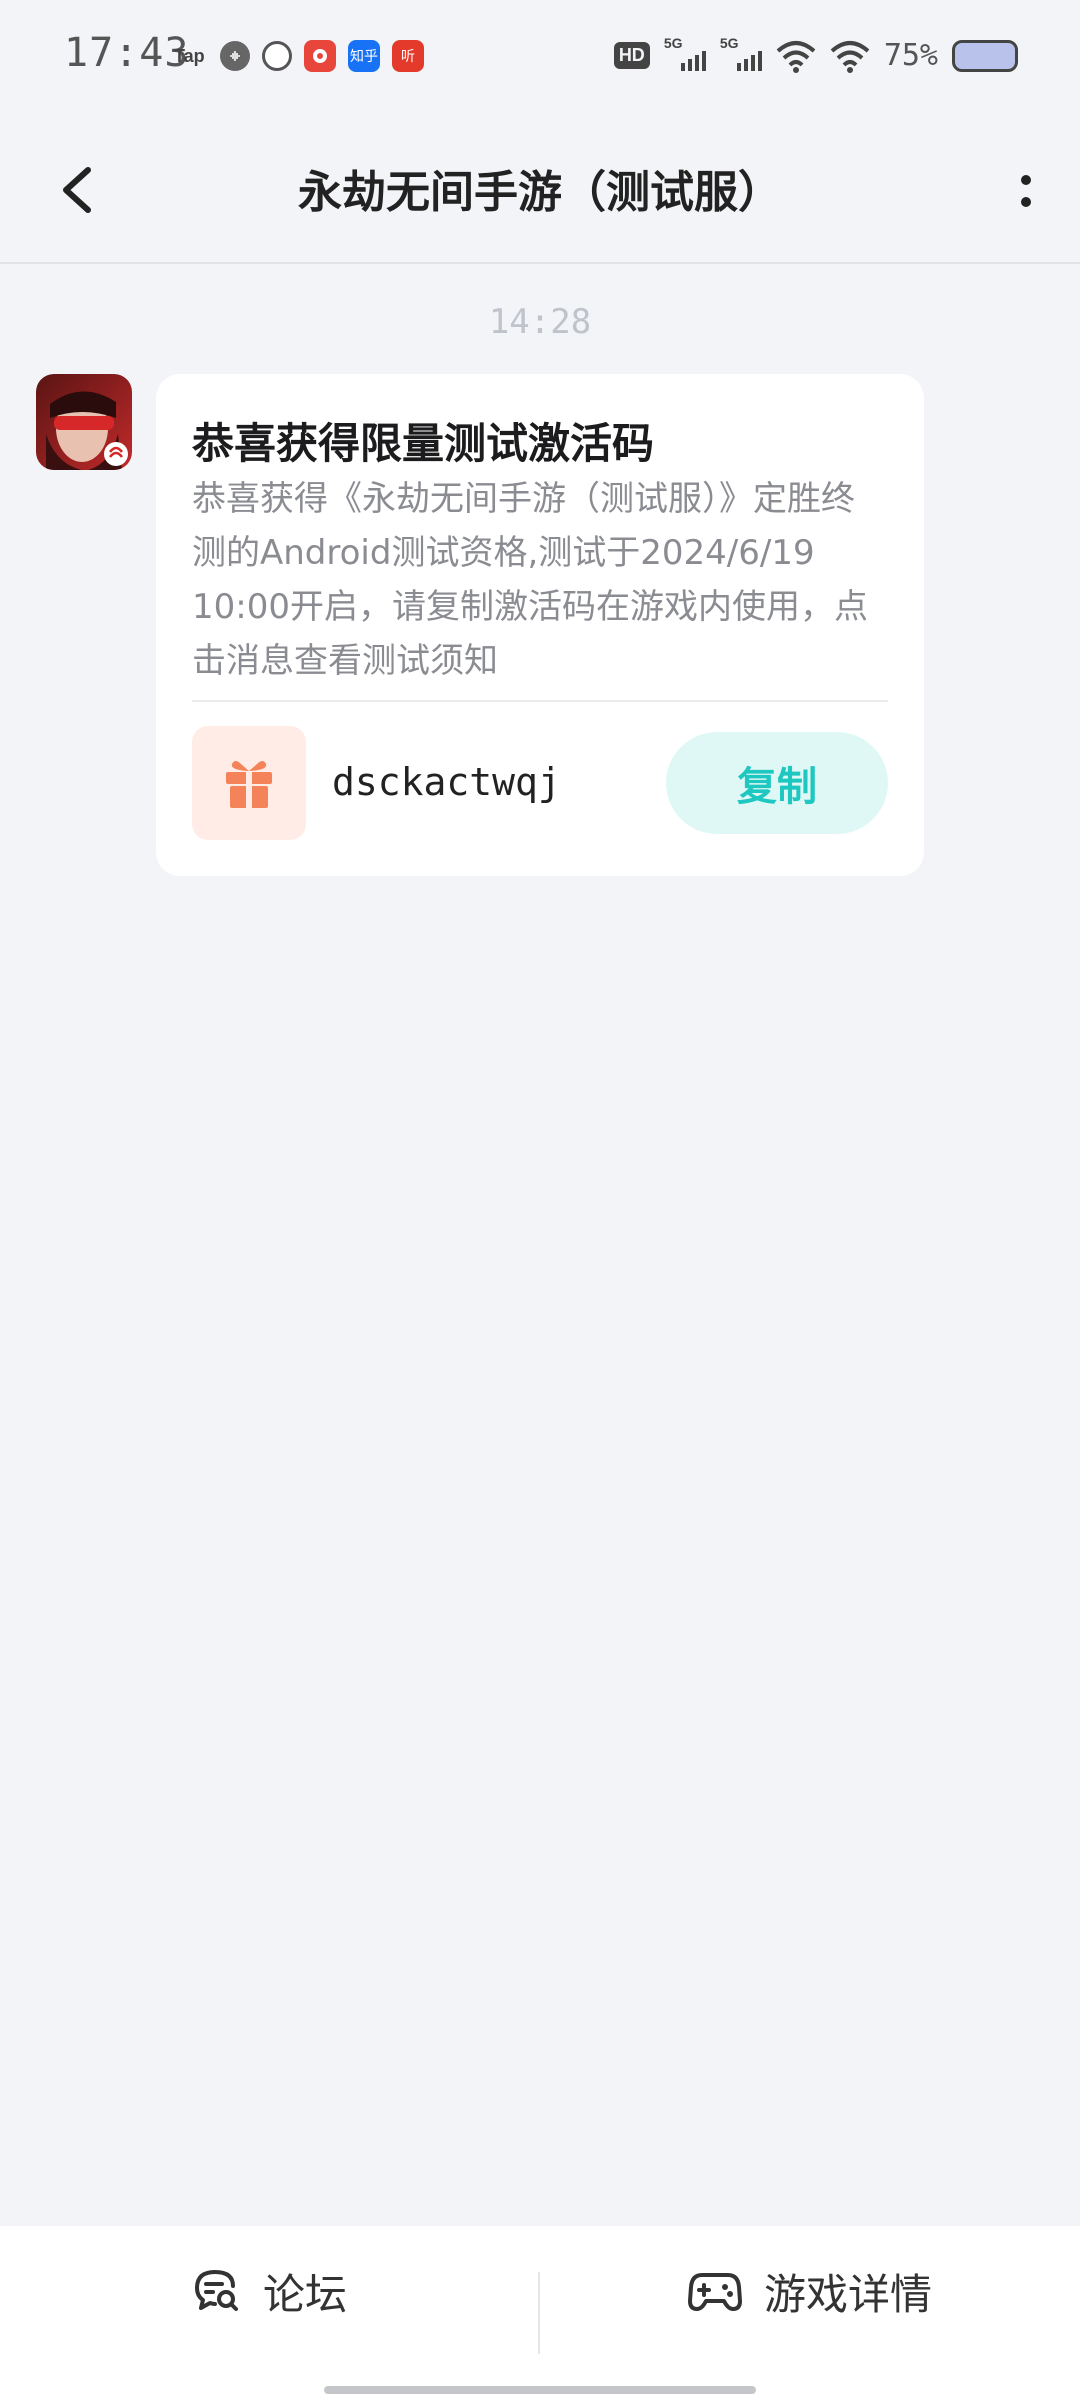  Describe the element at coordinates (216, 2290) in the screenshot. I see `forum-icon` at that location.